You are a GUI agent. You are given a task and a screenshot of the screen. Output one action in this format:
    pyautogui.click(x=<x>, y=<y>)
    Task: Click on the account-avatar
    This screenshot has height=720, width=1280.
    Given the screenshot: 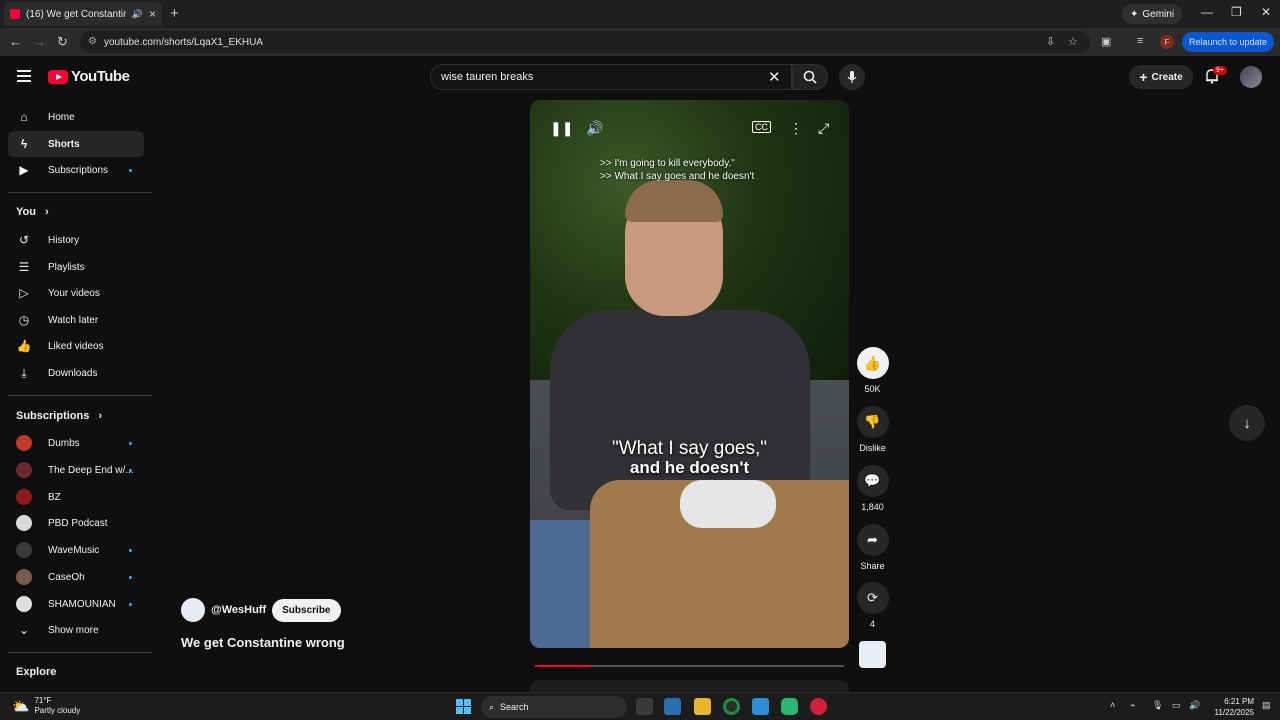 What is the action you would take?
    pyautogui.click(x=1251, y=77)
    